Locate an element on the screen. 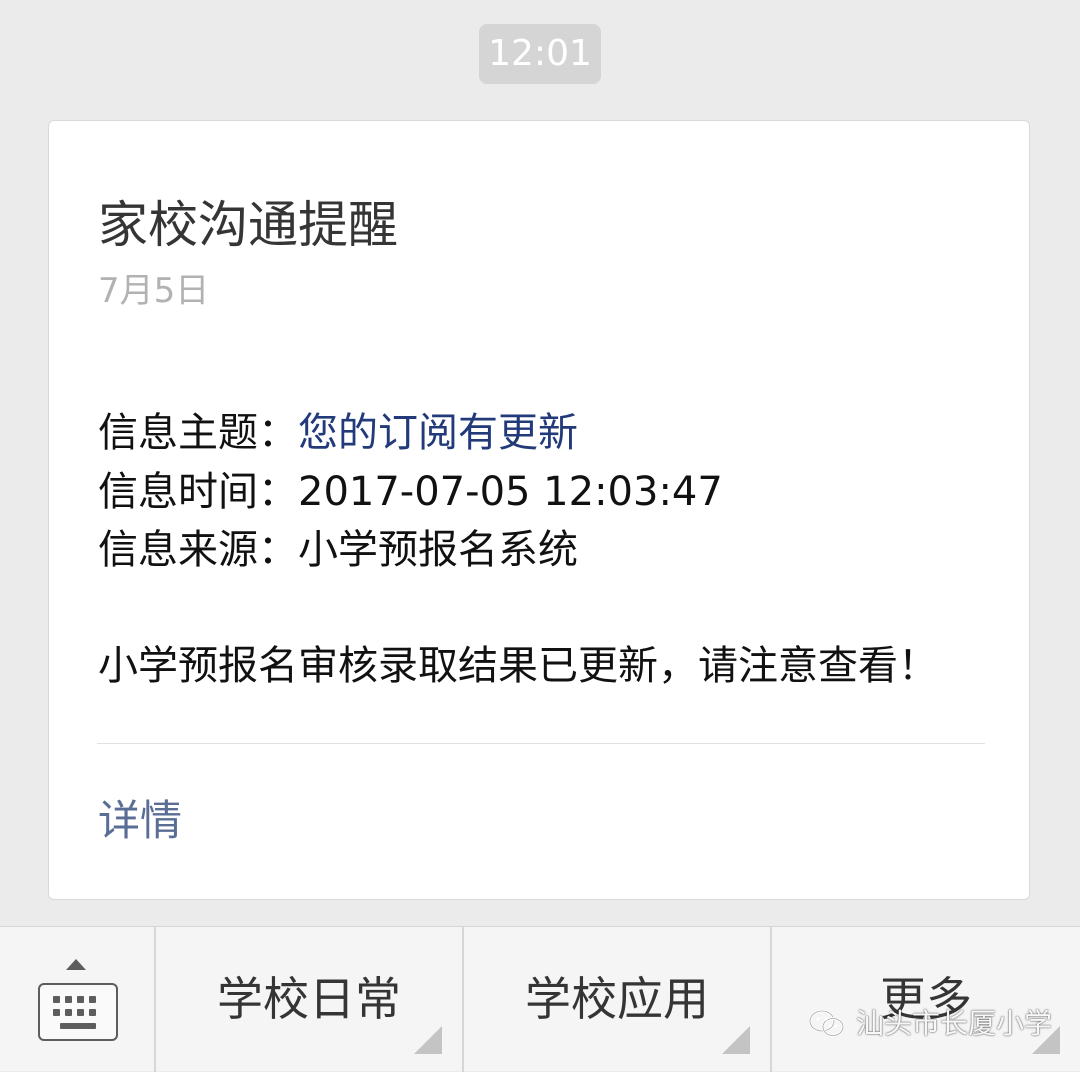  info-source-value: 小学预报名系统 is located at coordinates (438, 550).